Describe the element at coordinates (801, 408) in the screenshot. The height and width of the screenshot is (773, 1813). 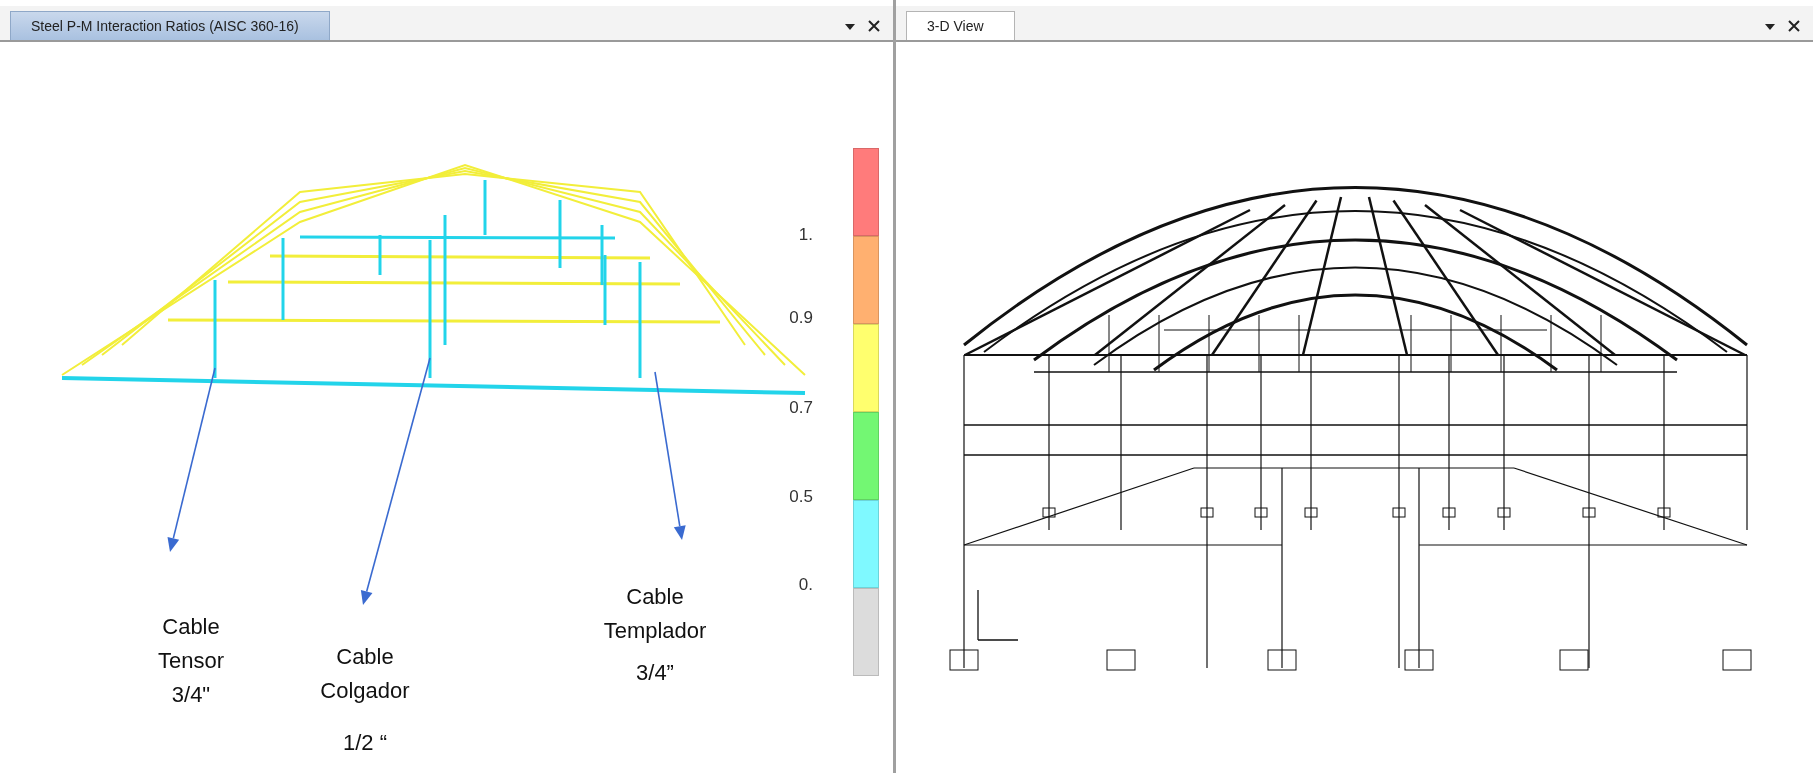
I see `legend-label: 0.7` at that location.